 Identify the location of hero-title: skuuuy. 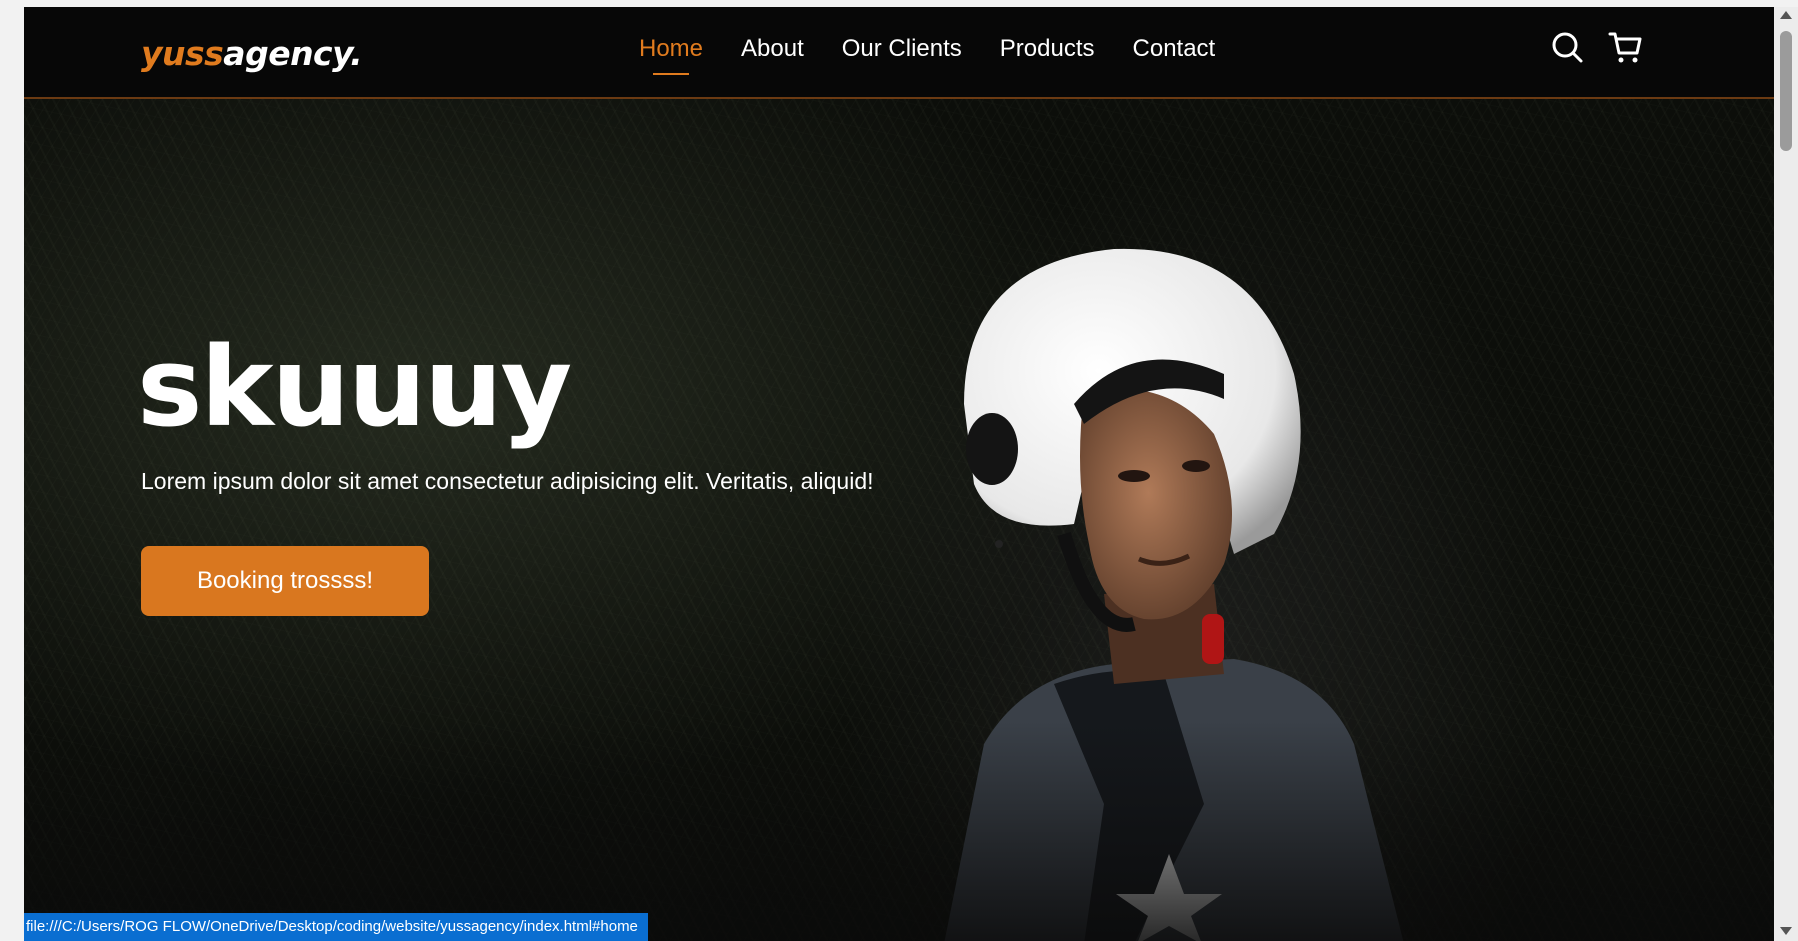
(354, 387).